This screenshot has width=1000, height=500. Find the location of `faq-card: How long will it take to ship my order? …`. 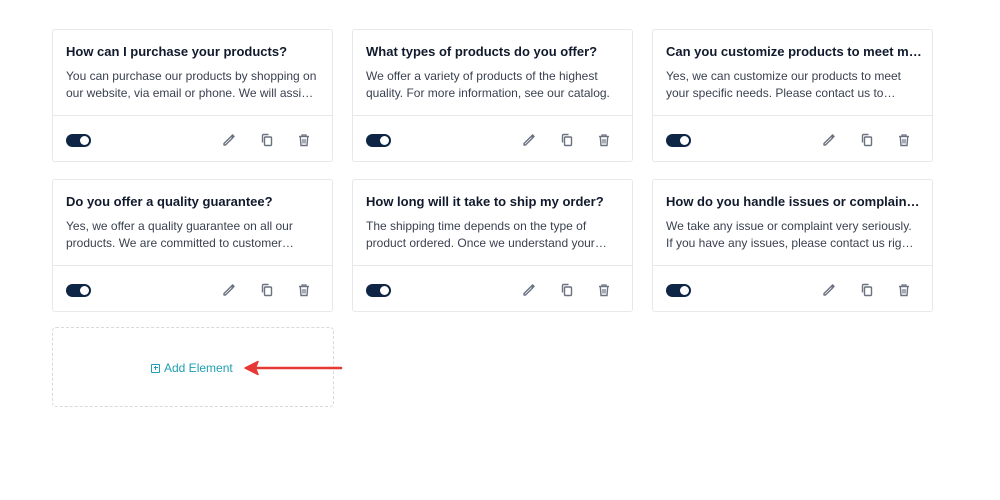

faq-card: How long will it take to ship my order? … is located at coordinates (492, 245).